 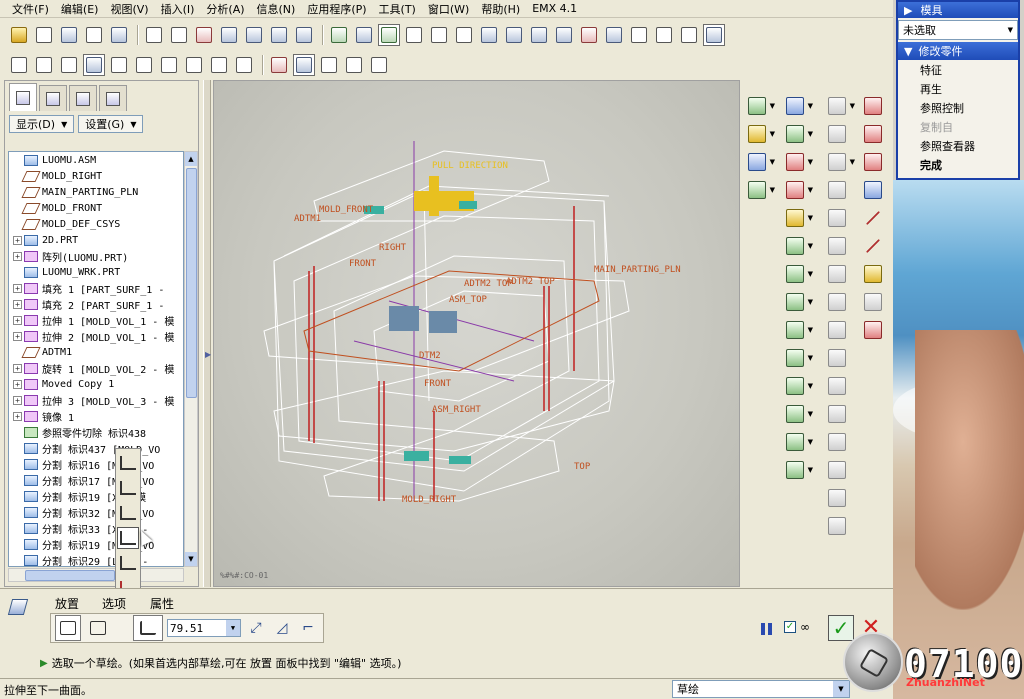 I want to click on flyout-through-all-icon, so click(x=128, y=563).